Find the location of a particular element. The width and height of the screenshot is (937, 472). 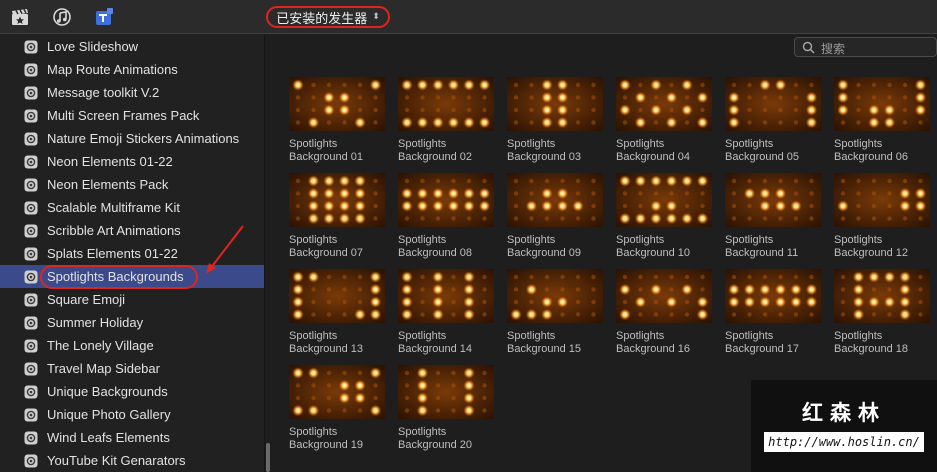

sidebar-item-label: Nature Emoji Stickers Animations is located at coordinates (143, 138).